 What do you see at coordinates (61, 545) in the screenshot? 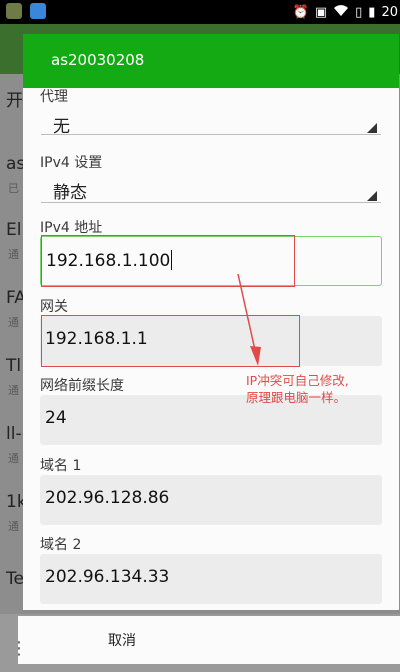
I see `dns2-label: 域名 2` at bounding box center [61, 545].